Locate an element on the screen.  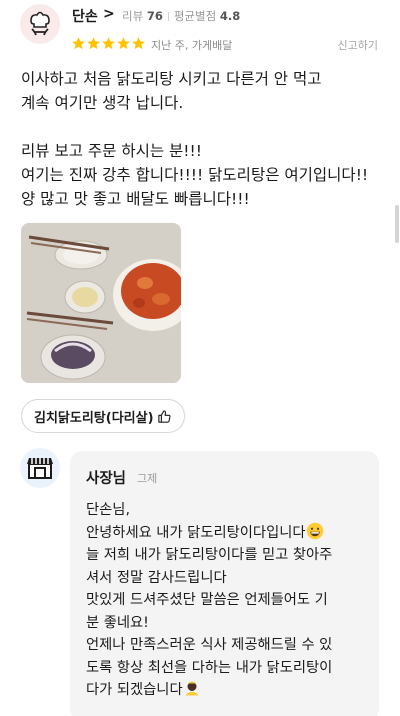
reply-line: 안녕하세요 내가 닭도리탕이다입니다 is located at coordinates (228, 533).